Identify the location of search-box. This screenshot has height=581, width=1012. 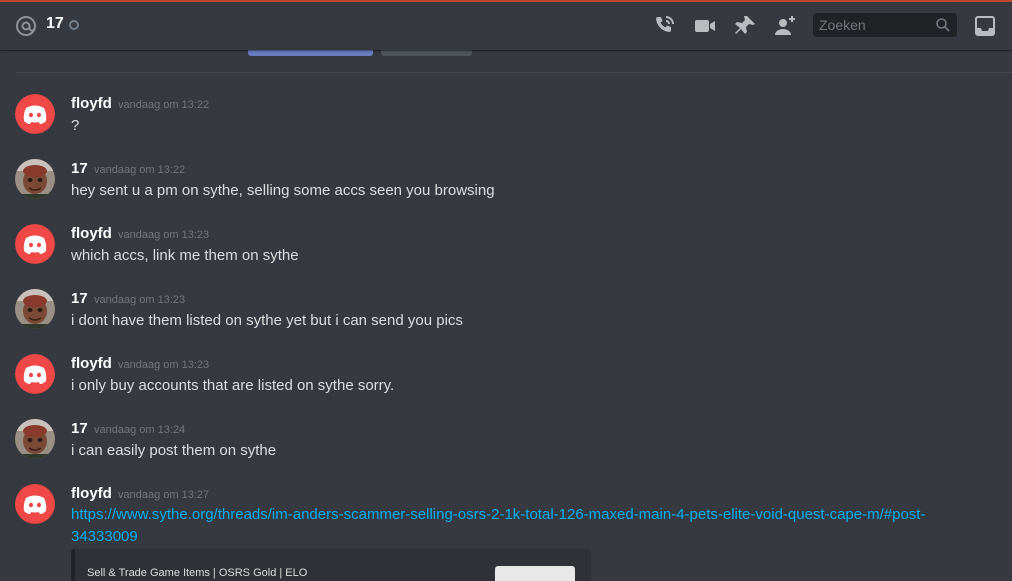
(885, 25).